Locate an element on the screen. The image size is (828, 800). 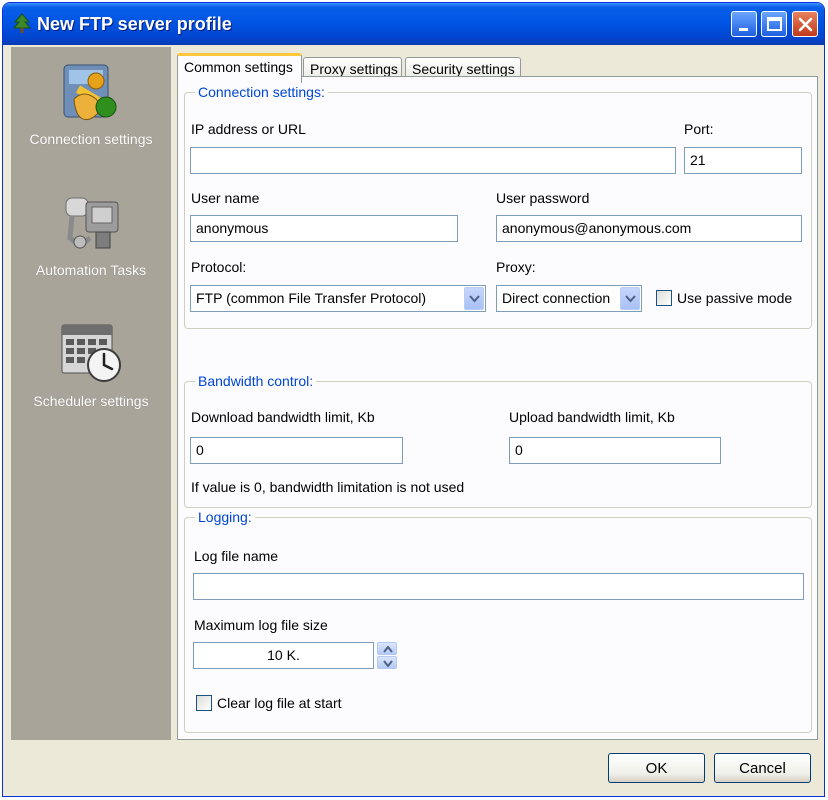
port-input: 21 is located at coordinates (743, 160).